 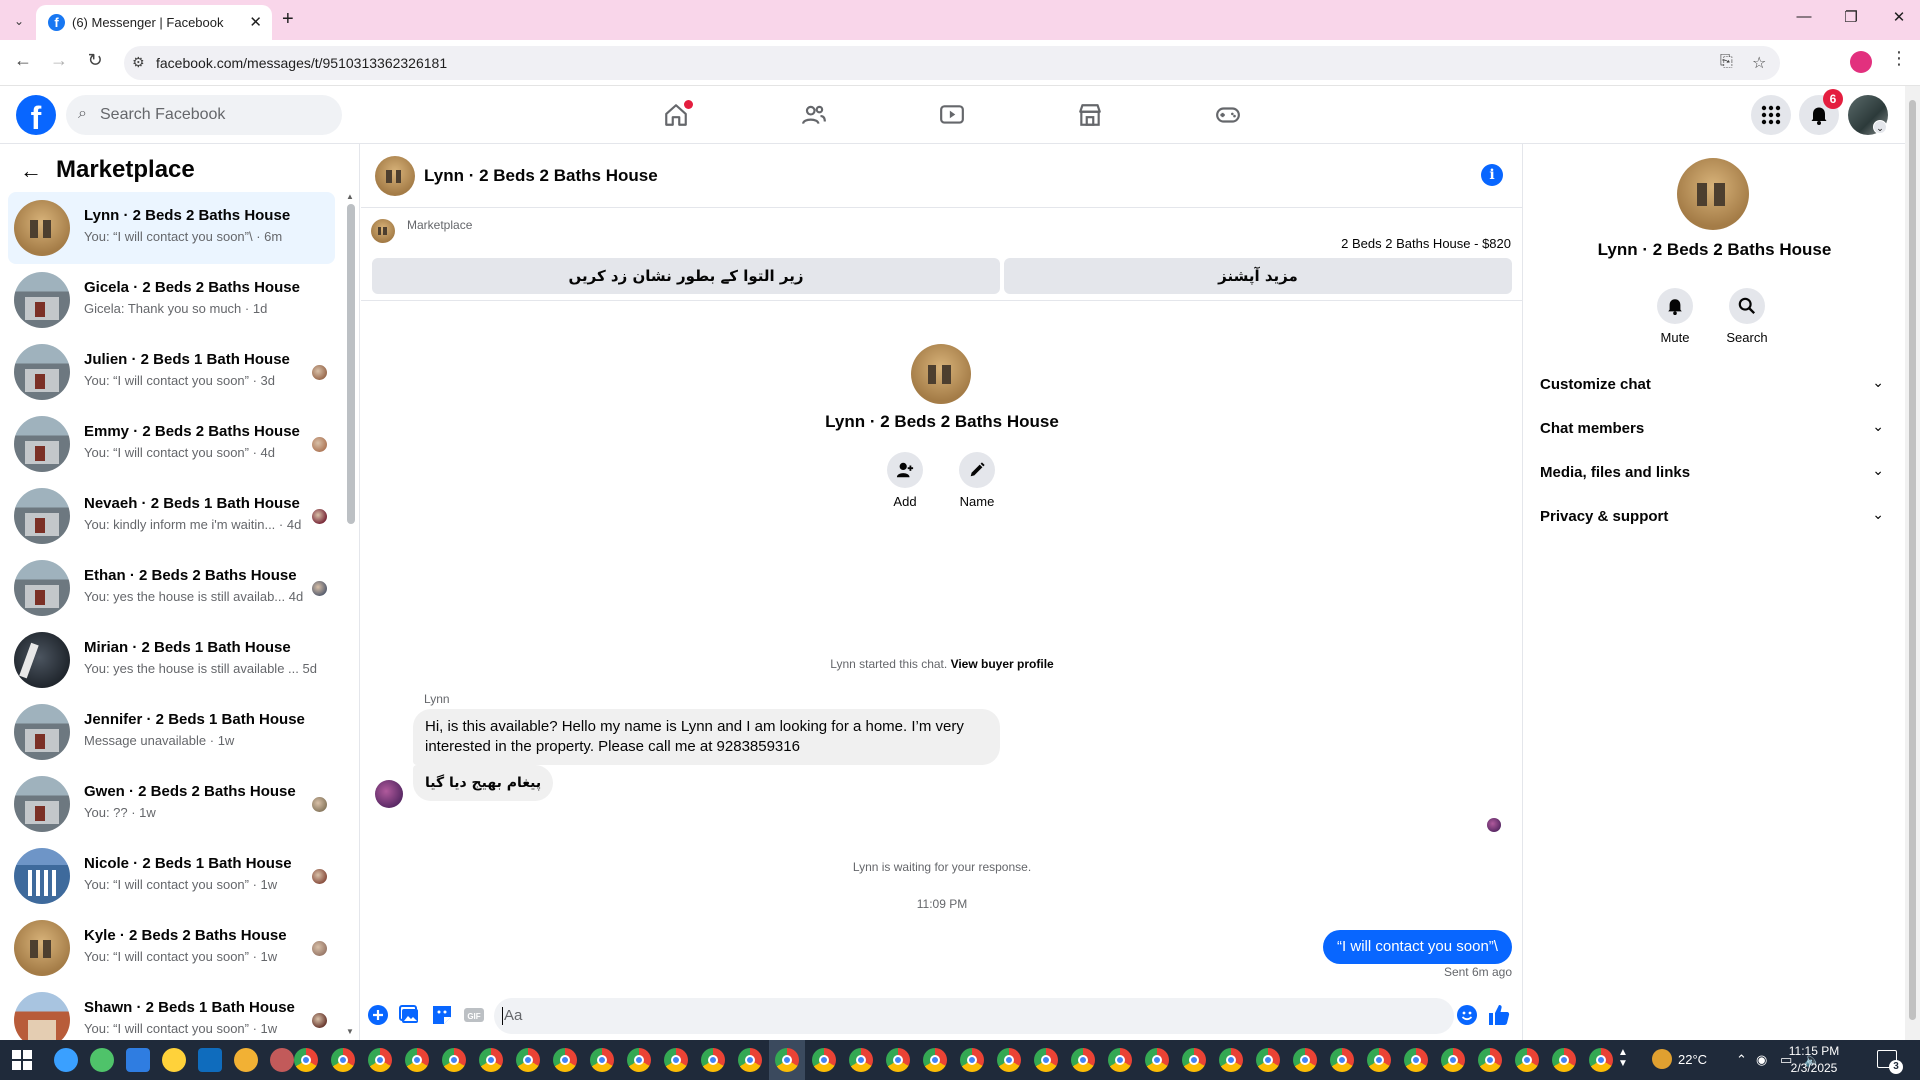 I want to click on page-scroll-thumb, so click(x=1912, y=560).